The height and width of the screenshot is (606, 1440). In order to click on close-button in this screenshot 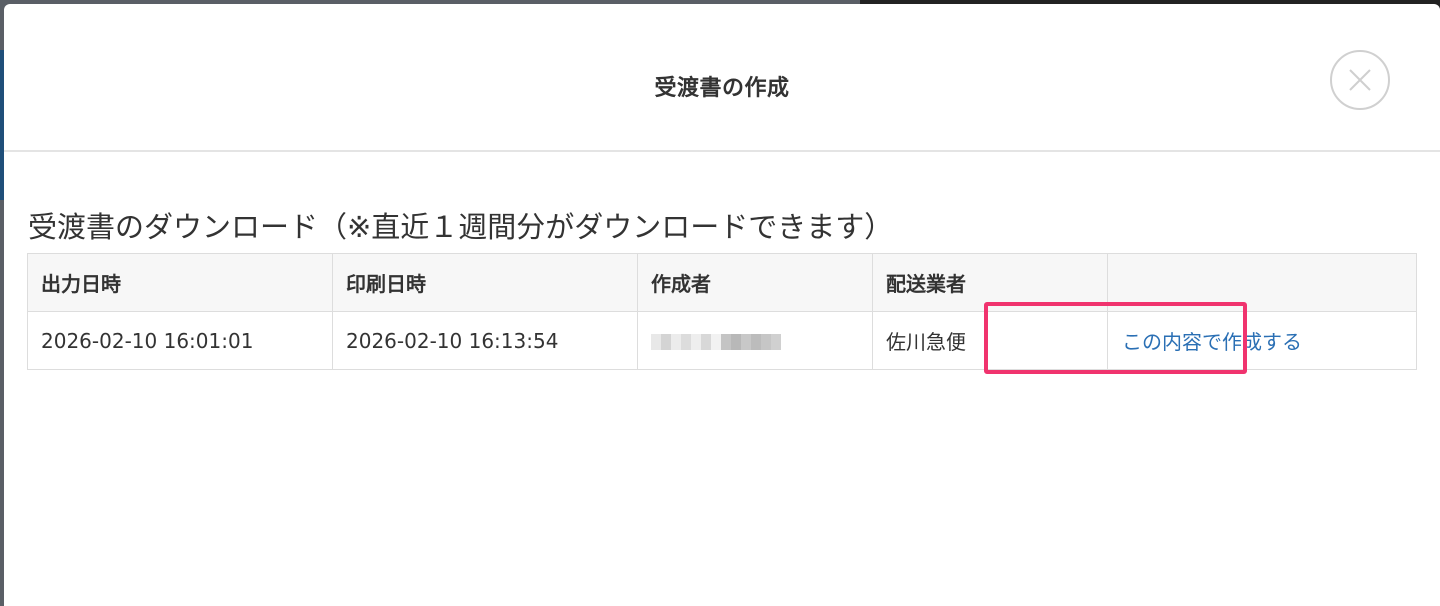, I will do `click(1360, 80)`.